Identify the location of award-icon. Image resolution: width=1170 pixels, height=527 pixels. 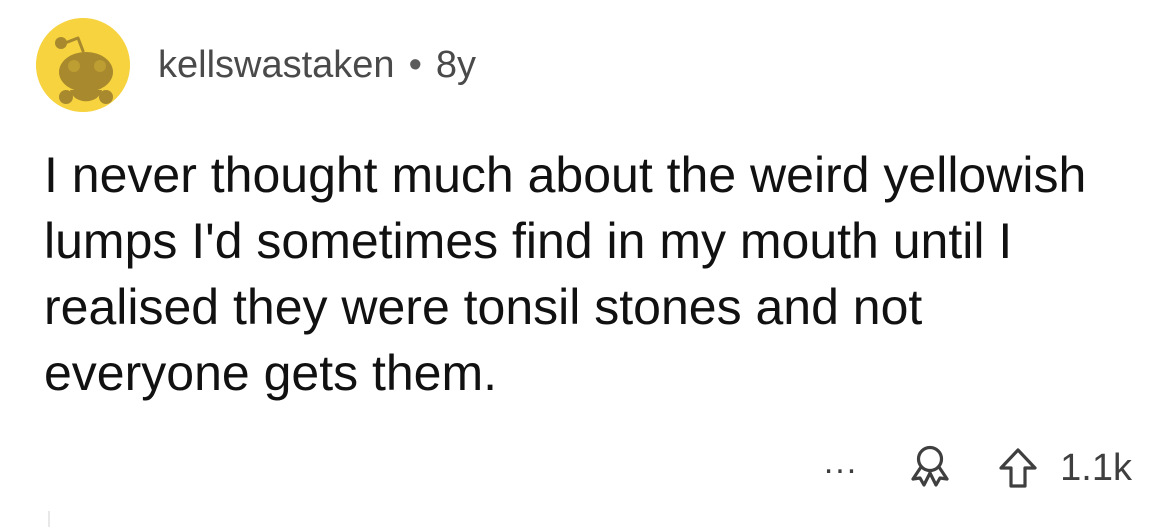
(930, 468).